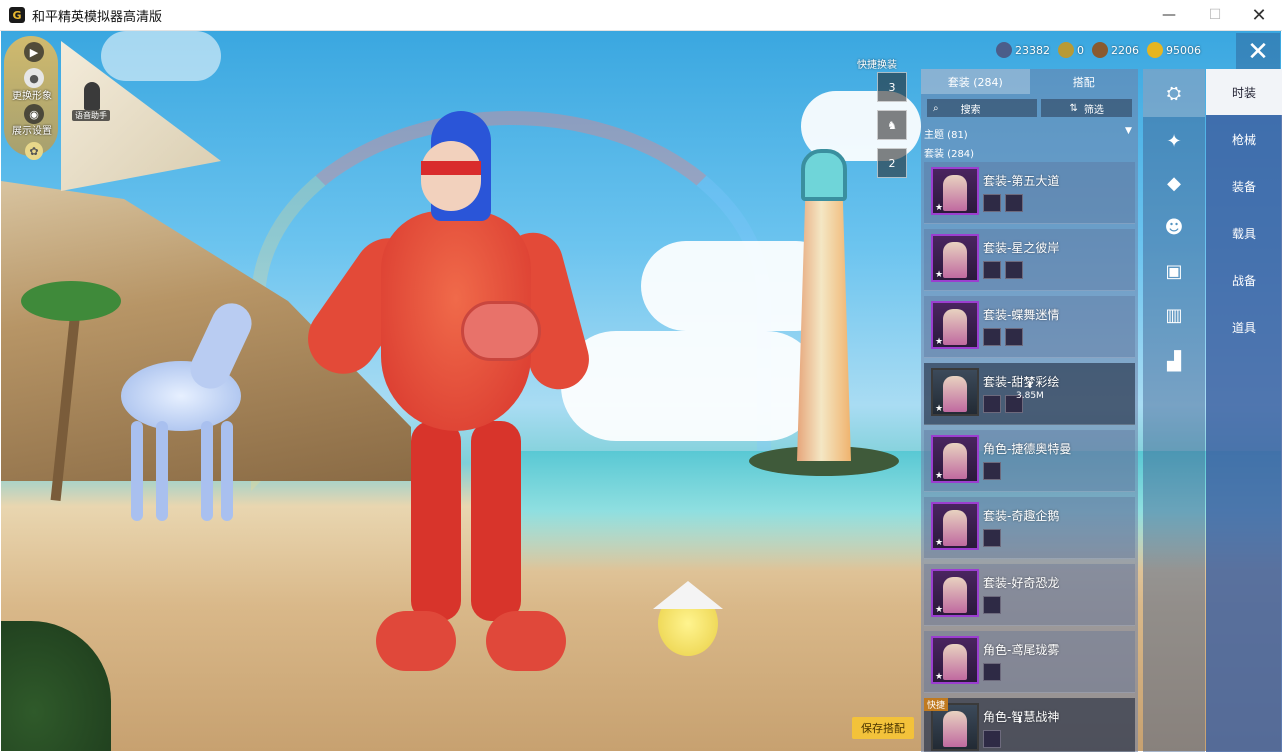  I want to click on voice-assistant-label: 语音助手, so click(91, 115).